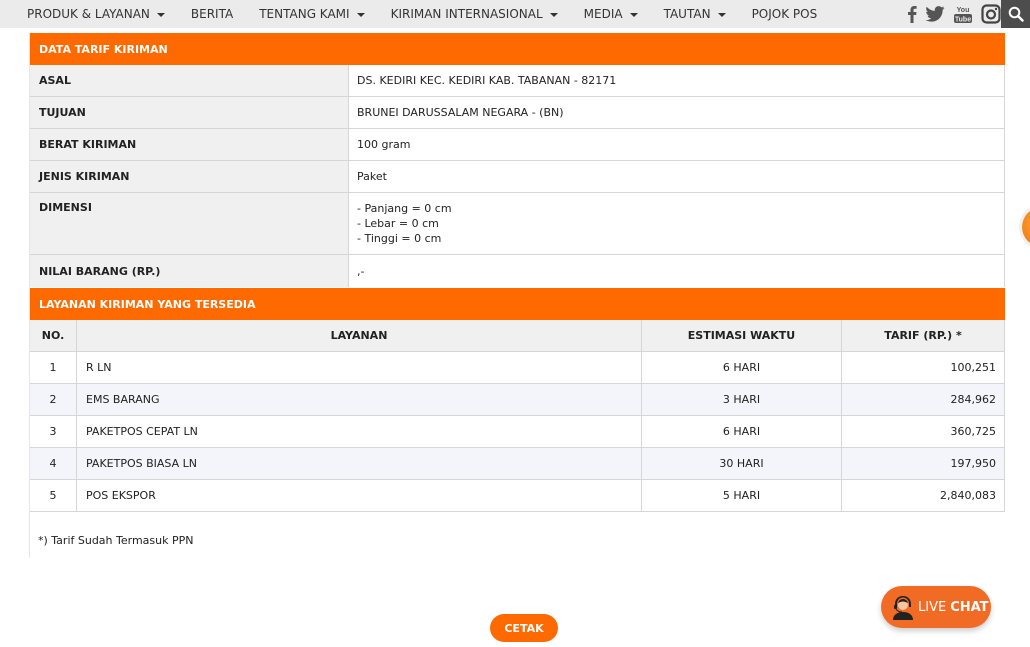 This screenshot has height=647, width=1030. I want to click on nav-item-media: MEDIA, so click(611, 14).